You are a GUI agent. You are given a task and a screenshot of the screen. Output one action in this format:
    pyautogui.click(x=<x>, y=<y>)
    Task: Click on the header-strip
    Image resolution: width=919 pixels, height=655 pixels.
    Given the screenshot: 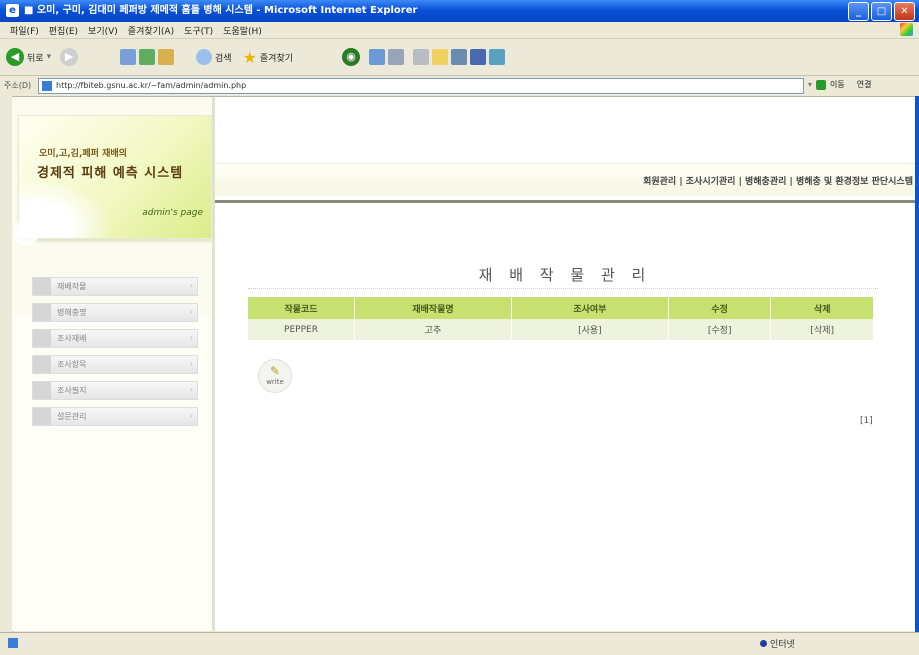 What is the action you would take?
    pyautogui.click(x=565, y=125)
    